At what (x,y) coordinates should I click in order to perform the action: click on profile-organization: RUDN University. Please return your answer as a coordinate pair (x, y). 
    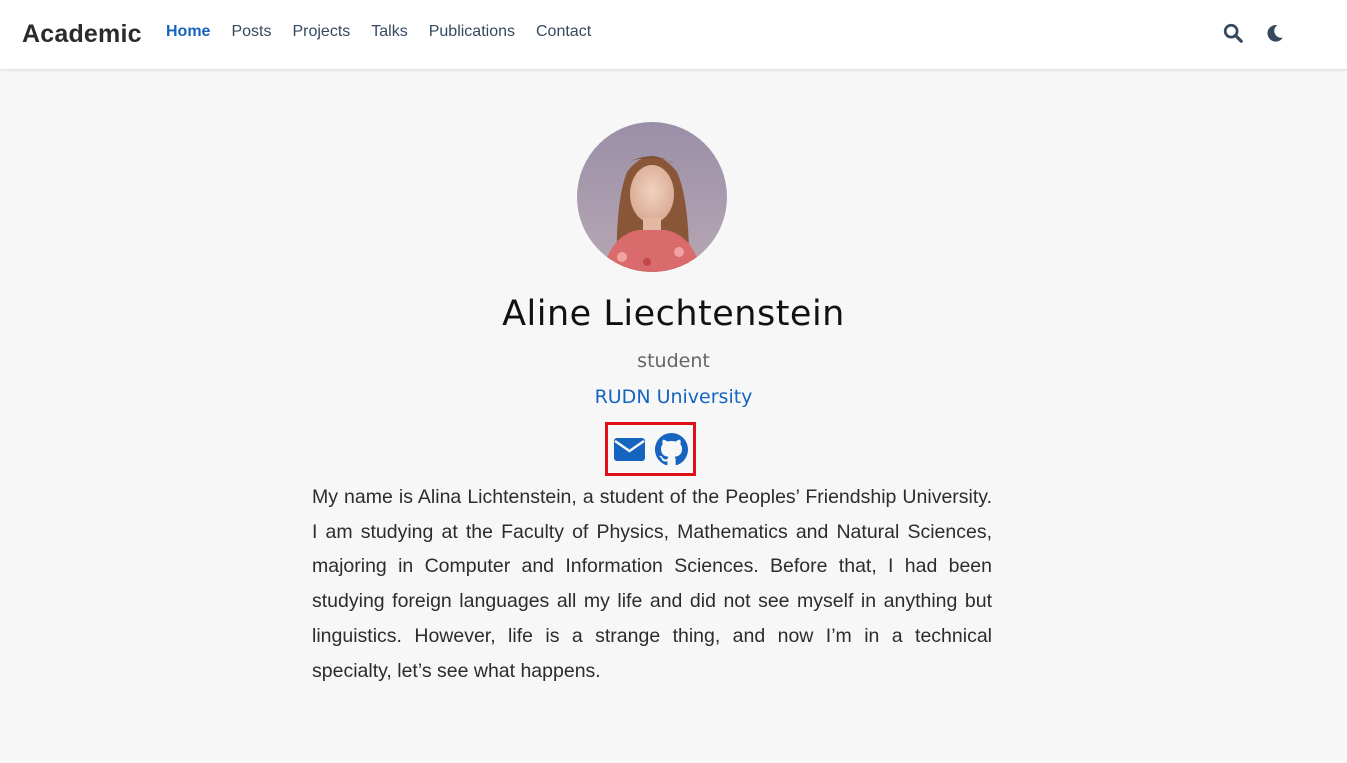
    Looking at the image, I should click on (673, 397).